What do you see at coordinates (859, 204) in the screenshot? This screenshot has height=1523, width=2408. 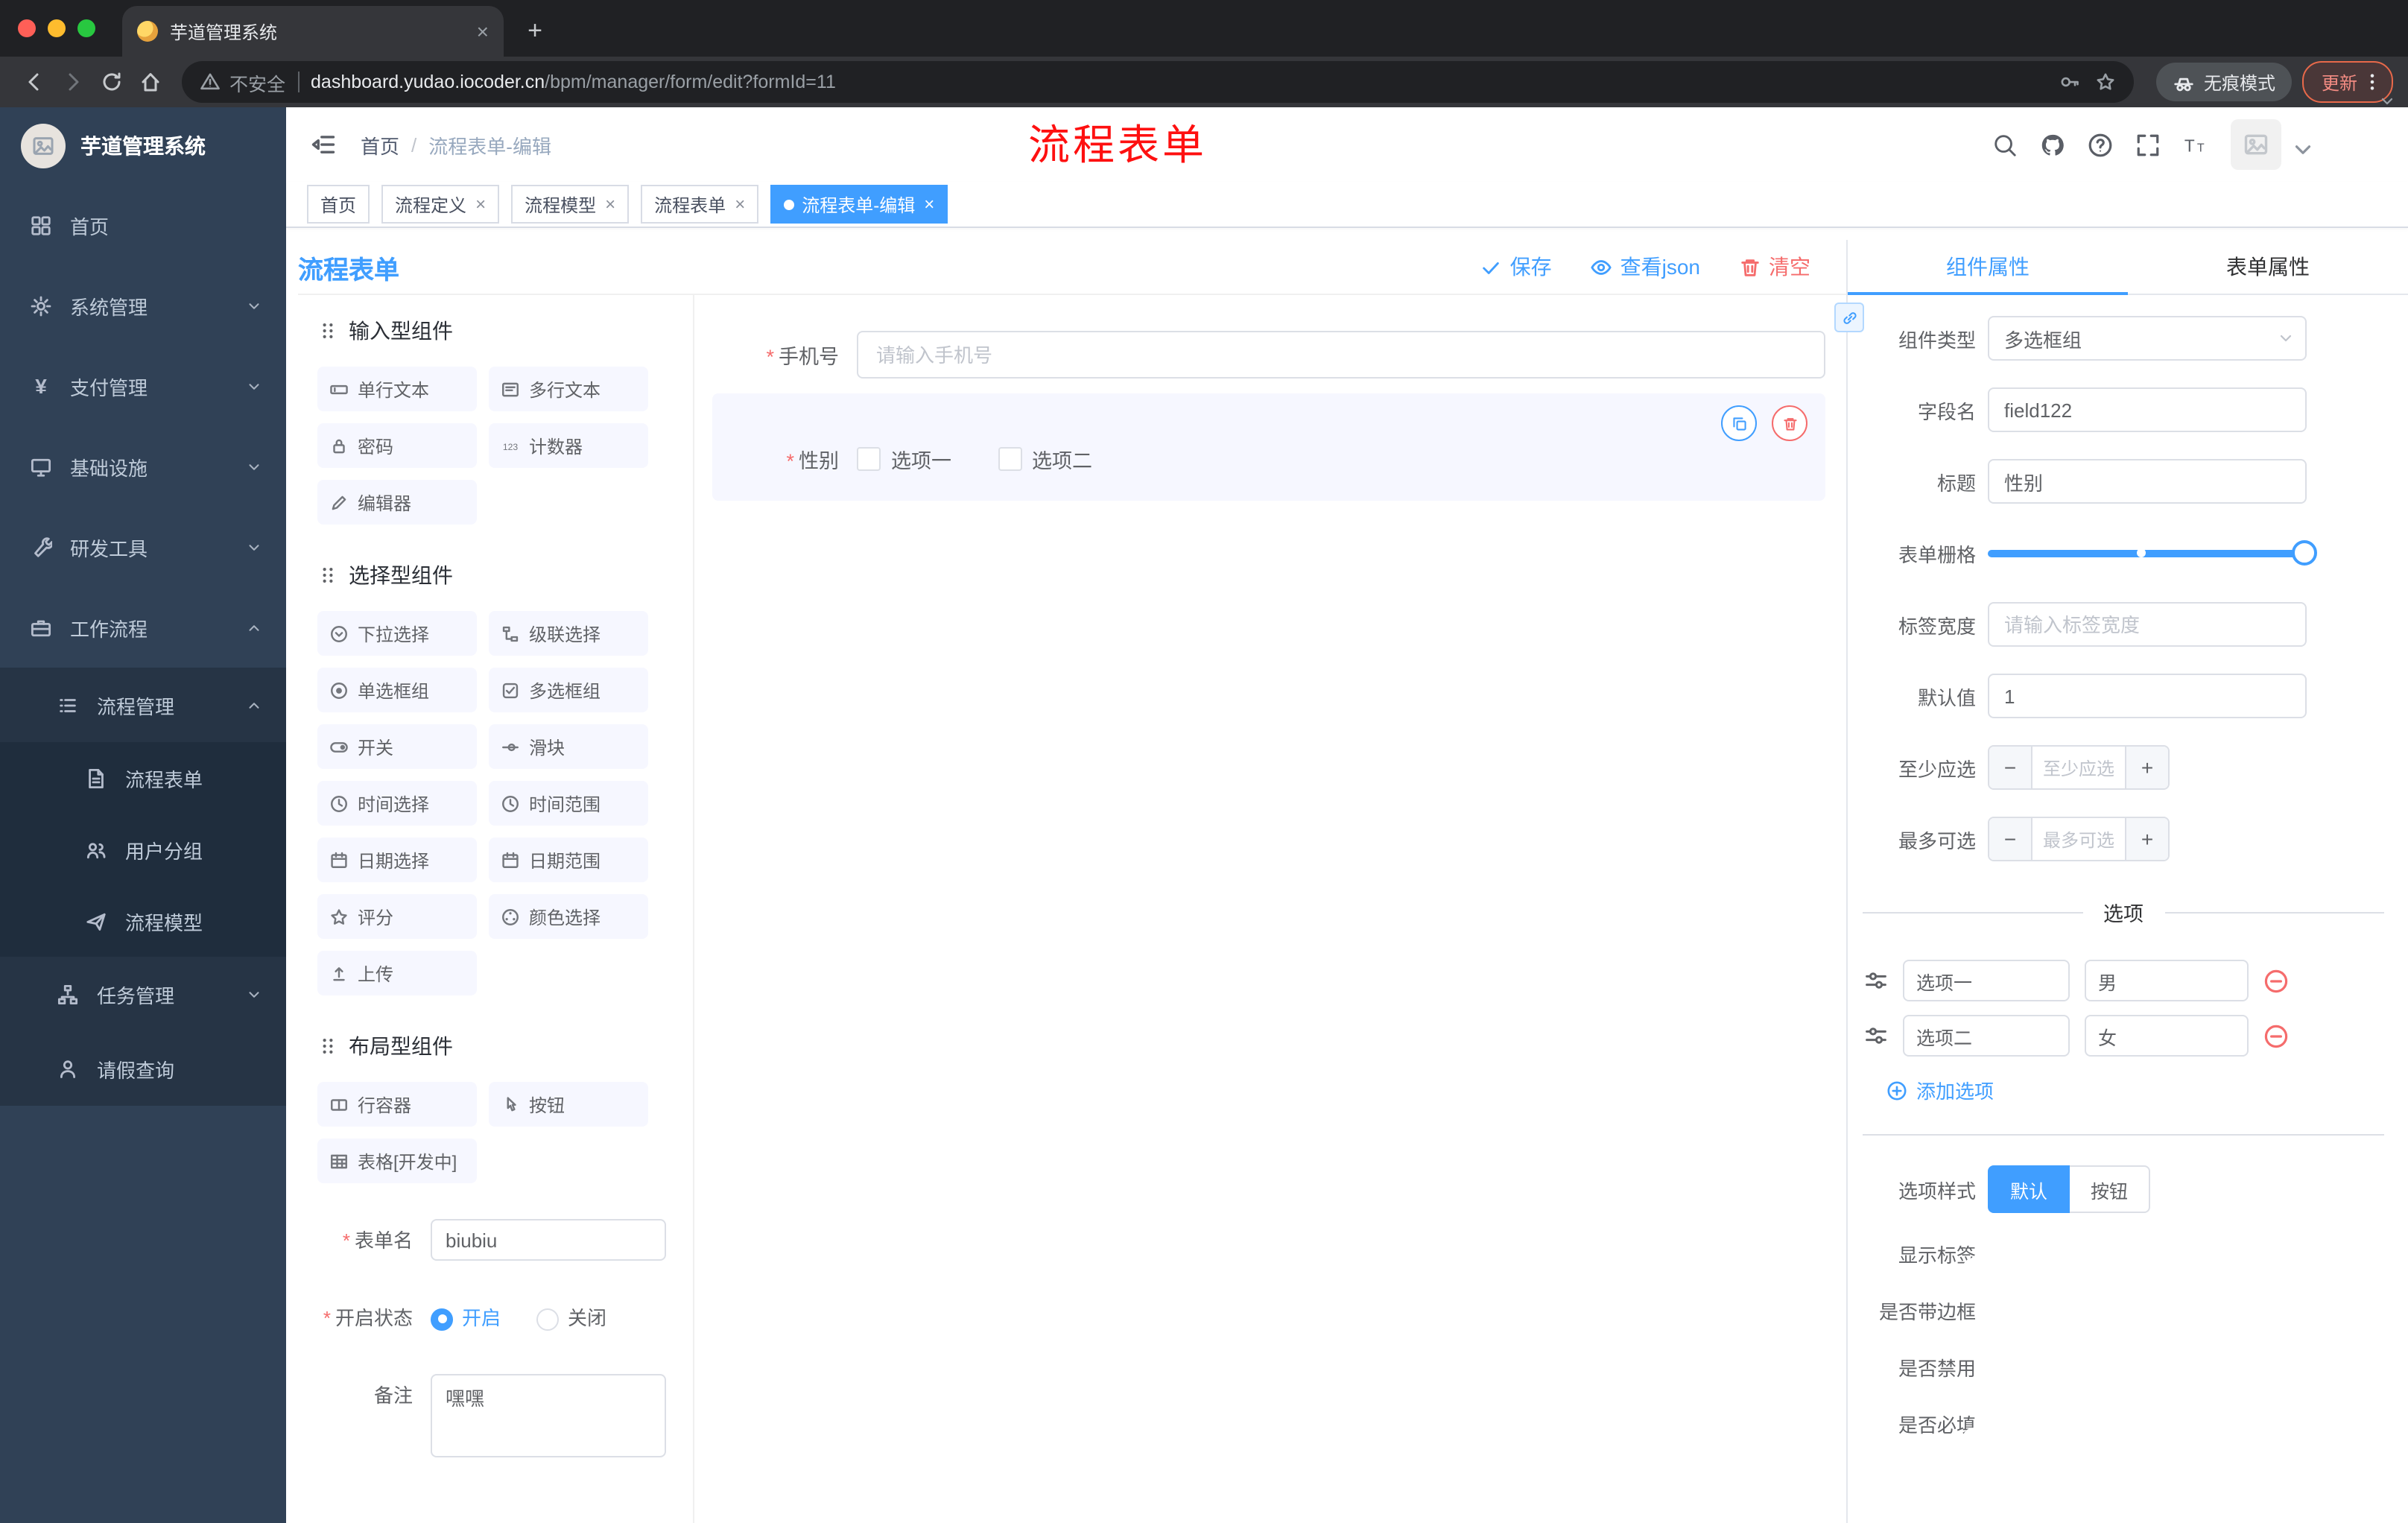 I see `tag-process-form-edit: 流程表单-编辑 ×` at bounding box center [859, 204].